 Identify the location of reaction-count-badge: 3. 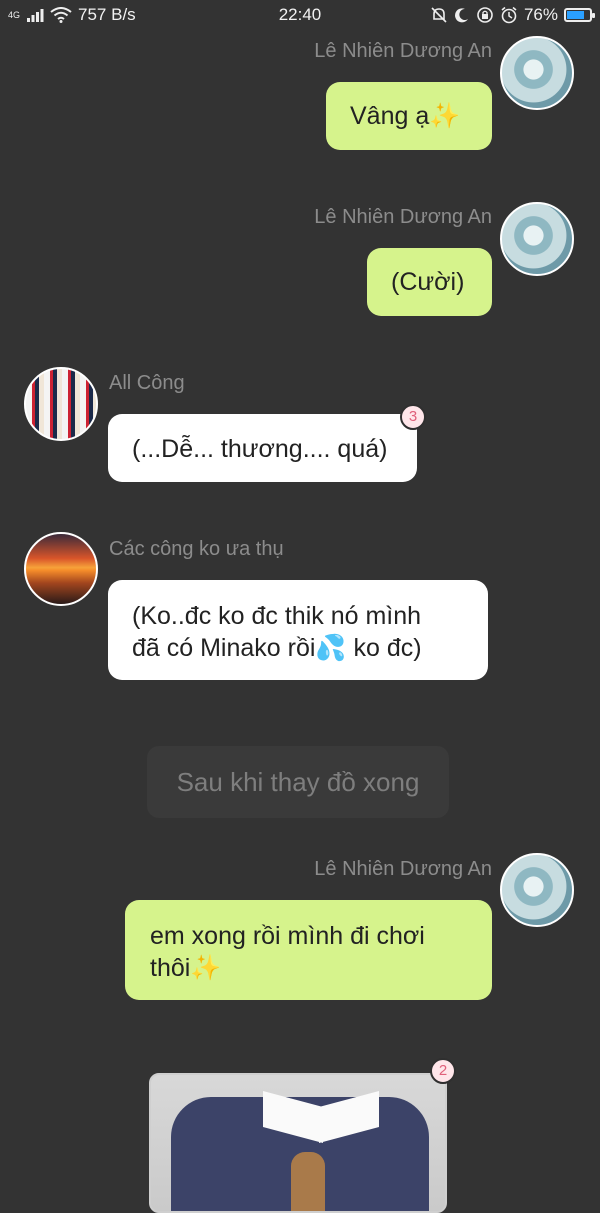
(413, 417).